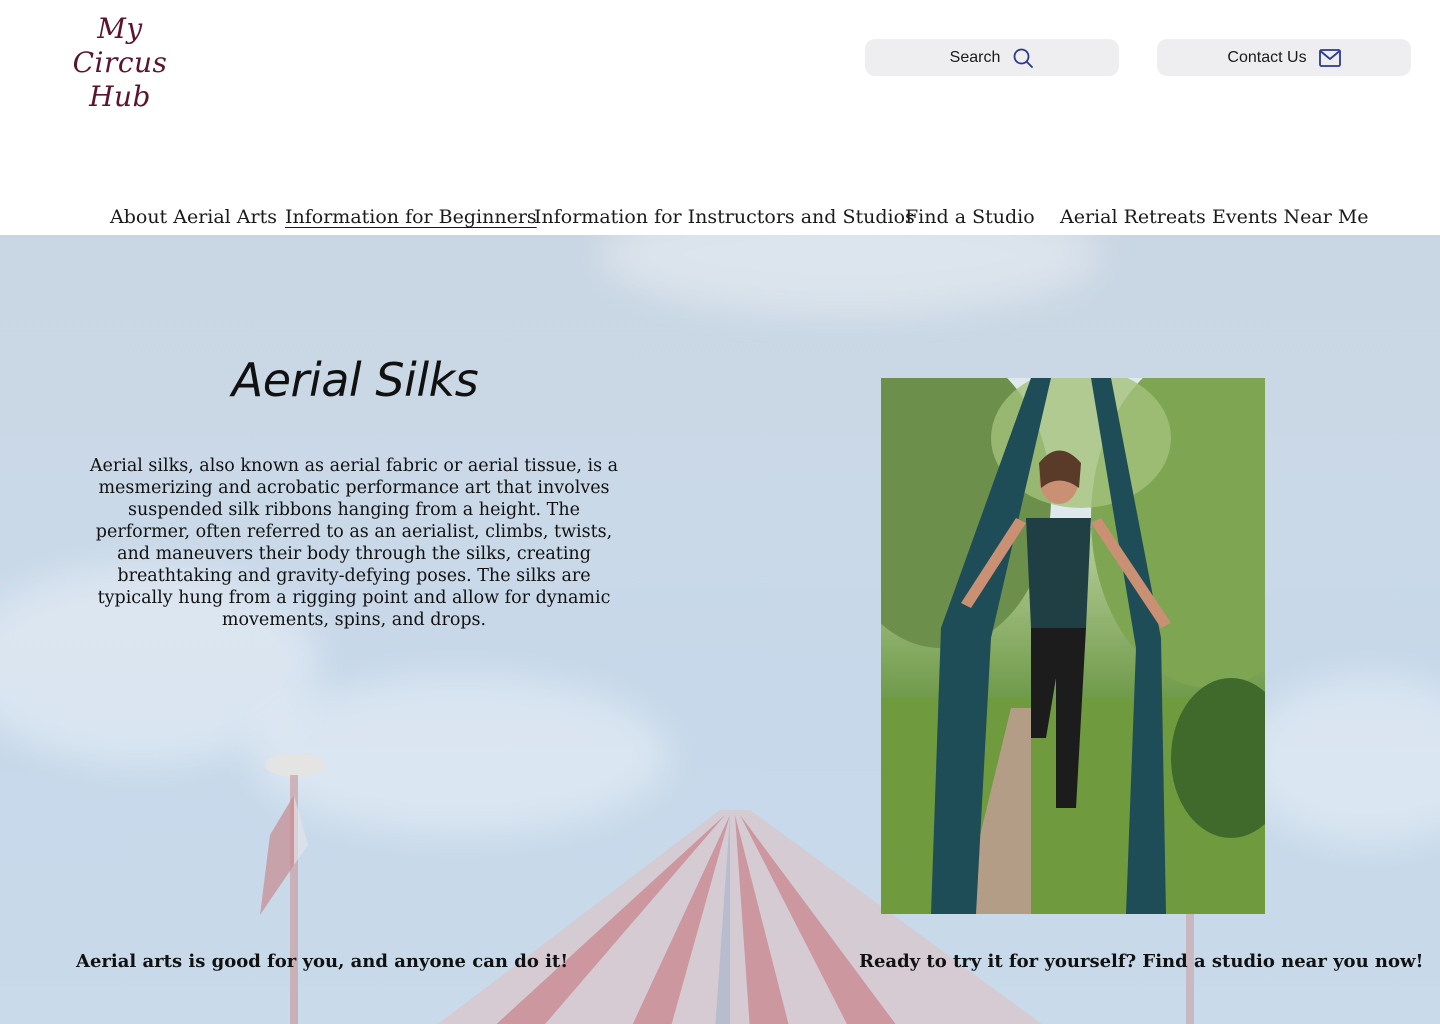  What do you see at coordinates (975, 57) in the screenshot?
I see `search-label: Search` at bounding box center [975, 57].